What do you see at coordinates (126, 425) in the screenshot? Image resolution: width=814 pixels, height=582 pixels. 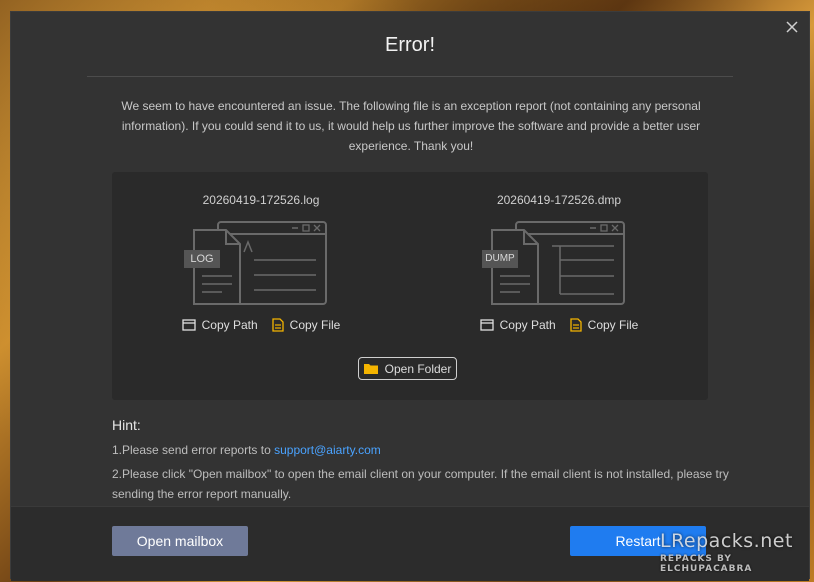 I see `hint-title: Hint:` at bounding box center [126, 425].